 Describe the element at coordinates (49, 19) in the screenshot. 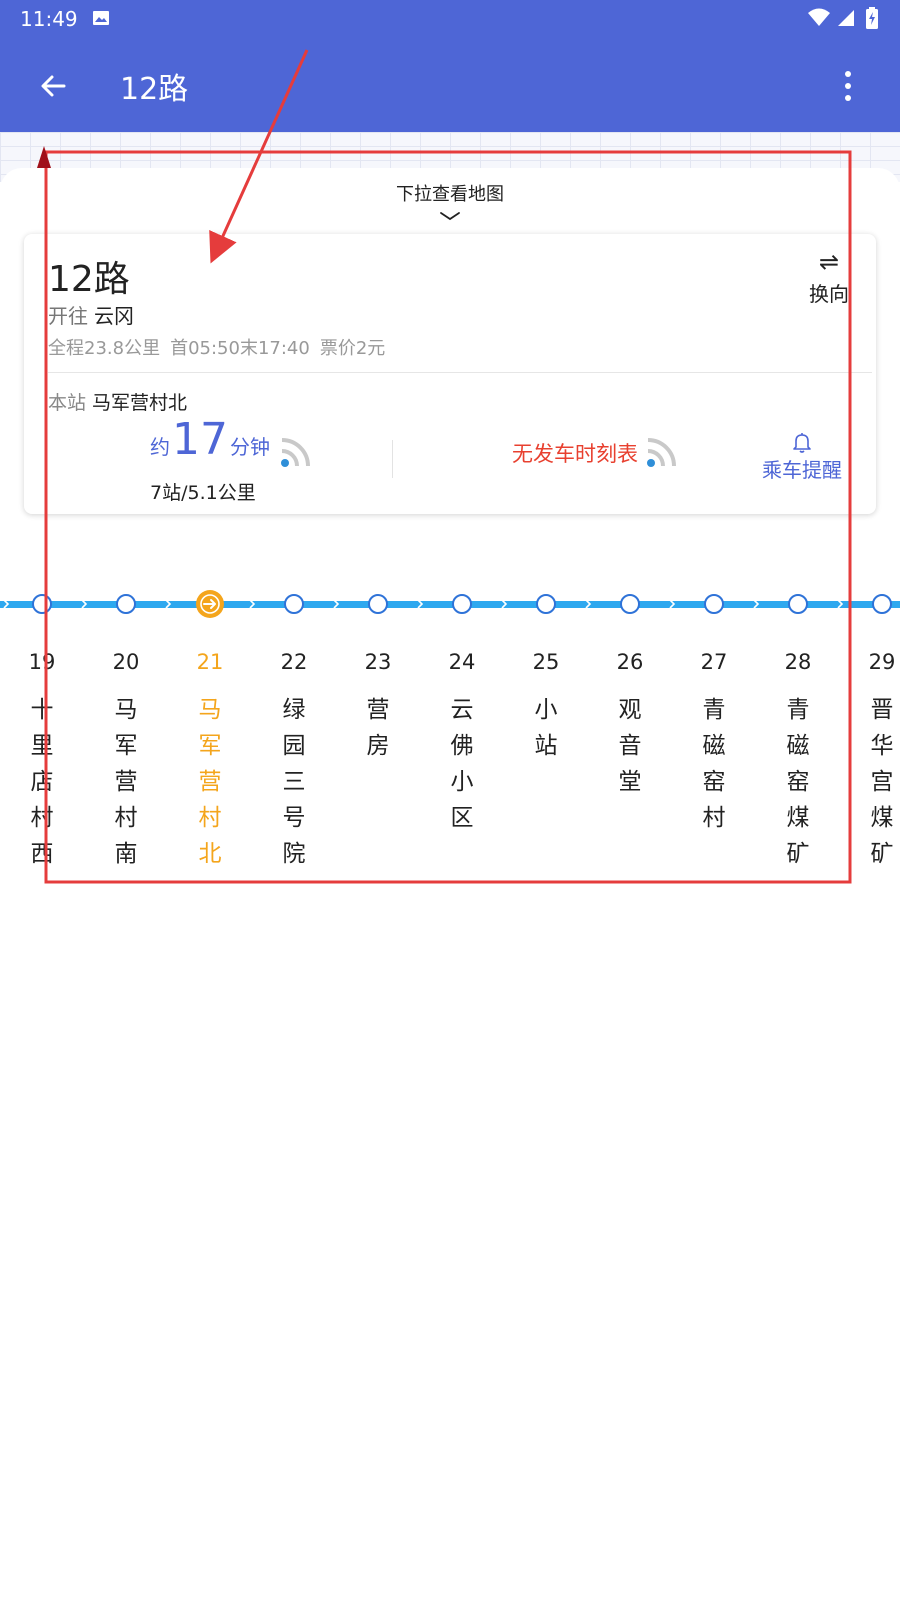

I see `status-time: 11:49` at that location.